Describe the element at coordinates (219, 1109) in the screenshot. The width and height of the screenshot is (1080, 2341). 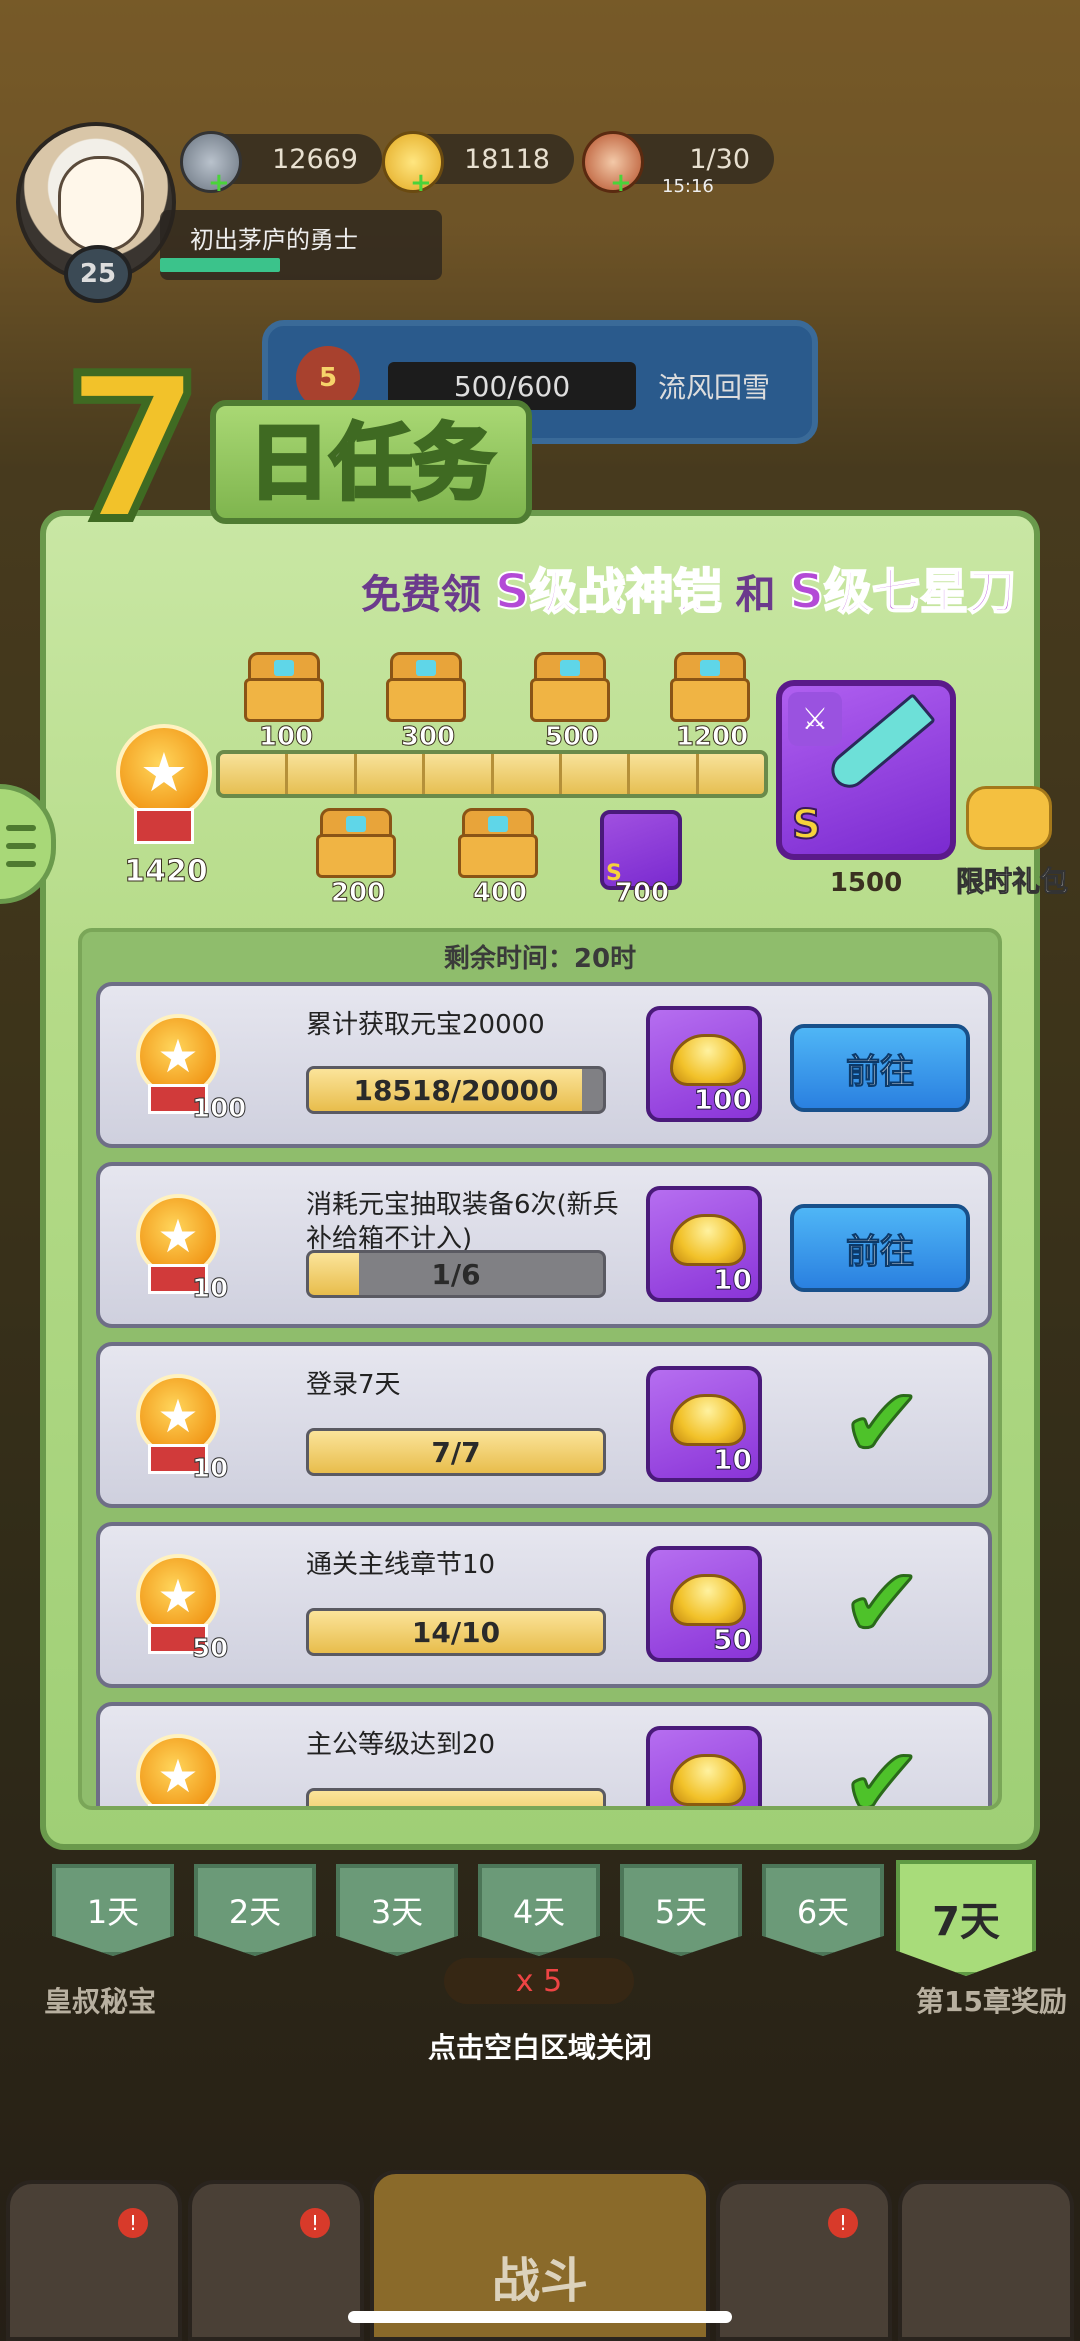
I see `task-points: 100` at that location.